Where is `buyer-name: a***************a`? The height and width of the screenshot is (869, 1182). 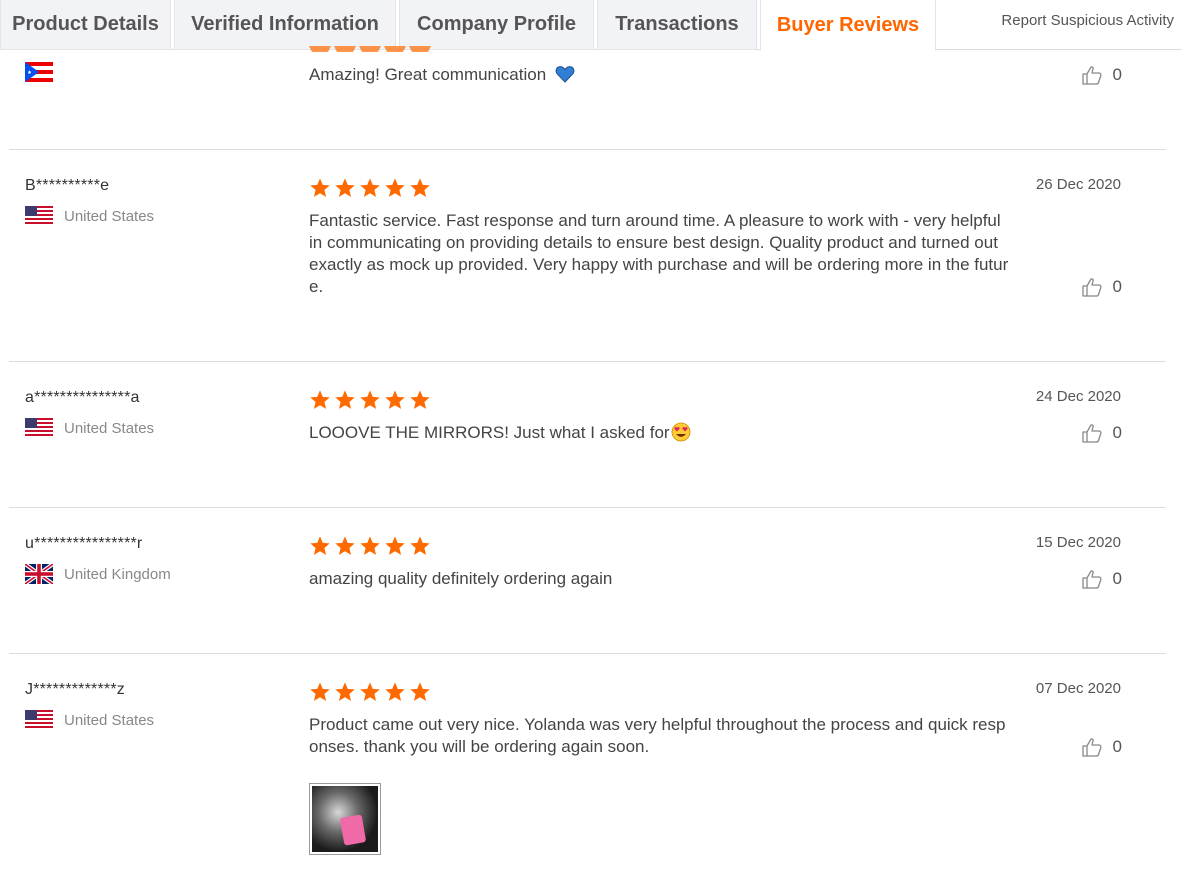 buyer-name: a***************a is located at coordinates (82, 397).